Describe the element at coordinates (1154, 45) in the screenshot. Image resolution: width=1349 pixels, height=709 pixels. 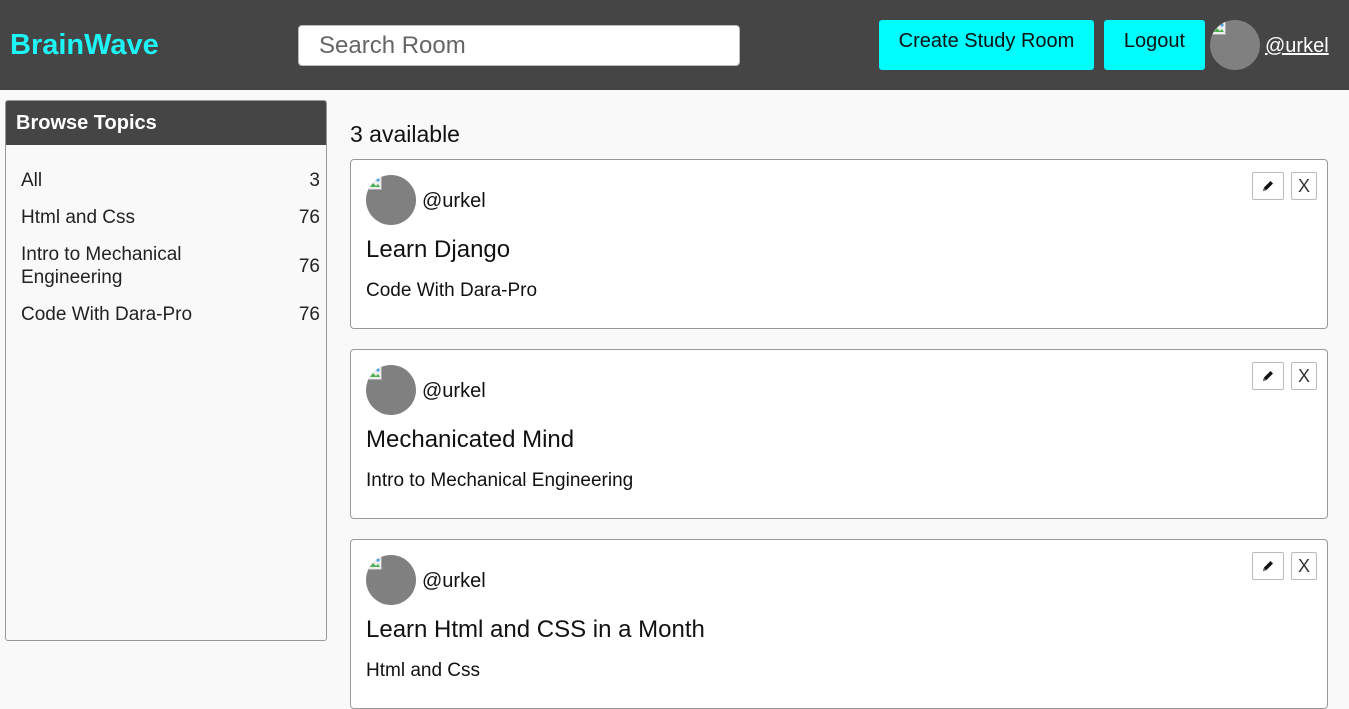
I see `logout-button: Logout` at that location.